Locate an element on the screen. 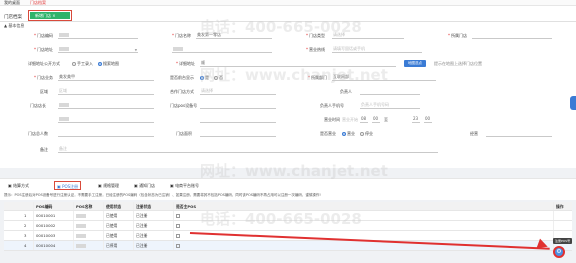 The width and height of the screenshot is (576, 263). pos-device-input is located at coordinates (238, 105).